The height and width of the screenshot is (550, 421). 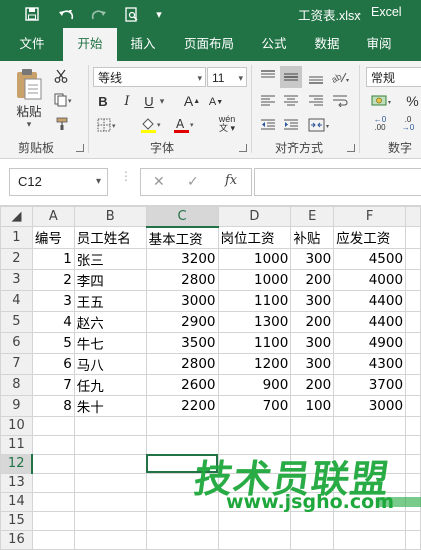 What do you see at coordinates (370, 384) in the screenshot?
I see `cell-f8: 3700` at bounding box center [370, 384].